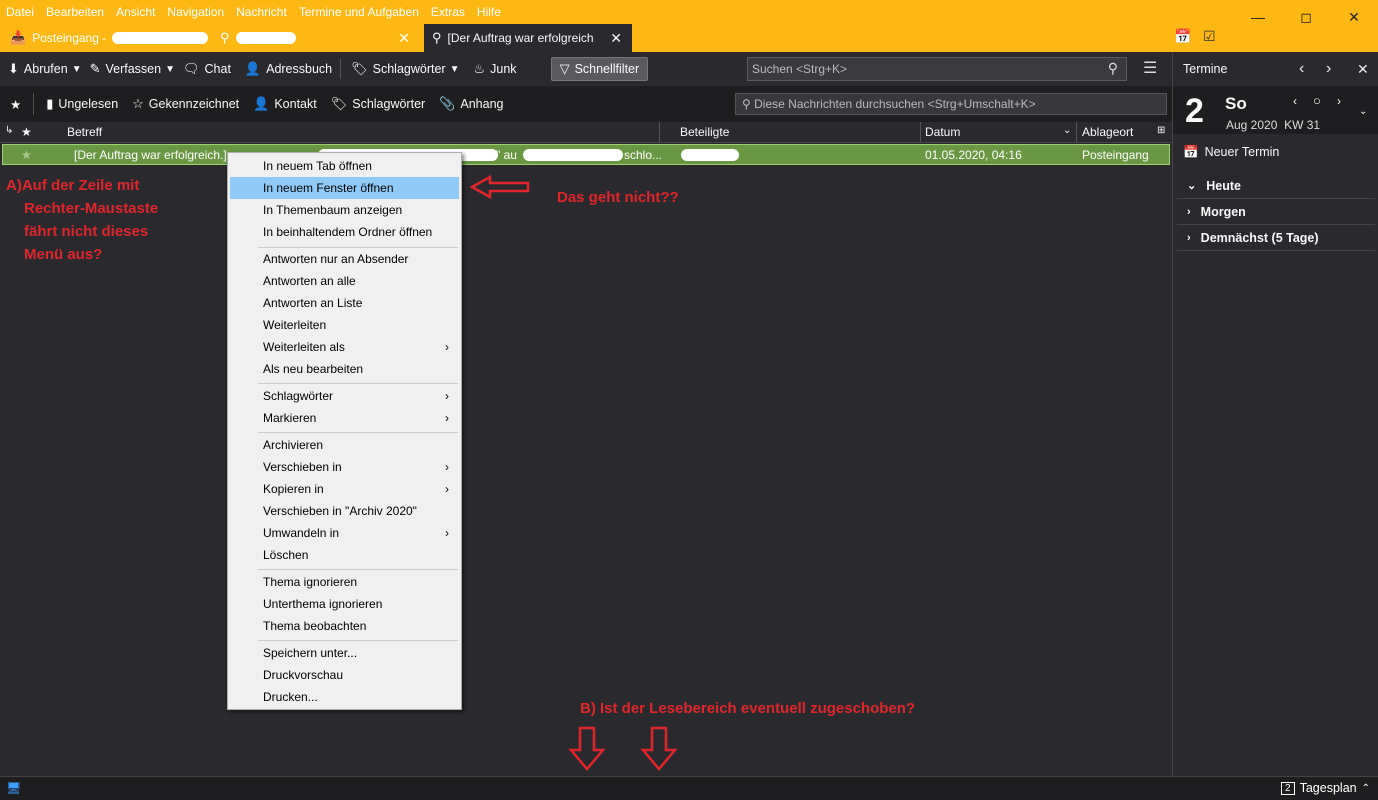 Image resolution: width=1378 pixels, height=800 pixels. I want to click on agenda-soon: › Demnächst (5 Tage), so click(1276, 238).